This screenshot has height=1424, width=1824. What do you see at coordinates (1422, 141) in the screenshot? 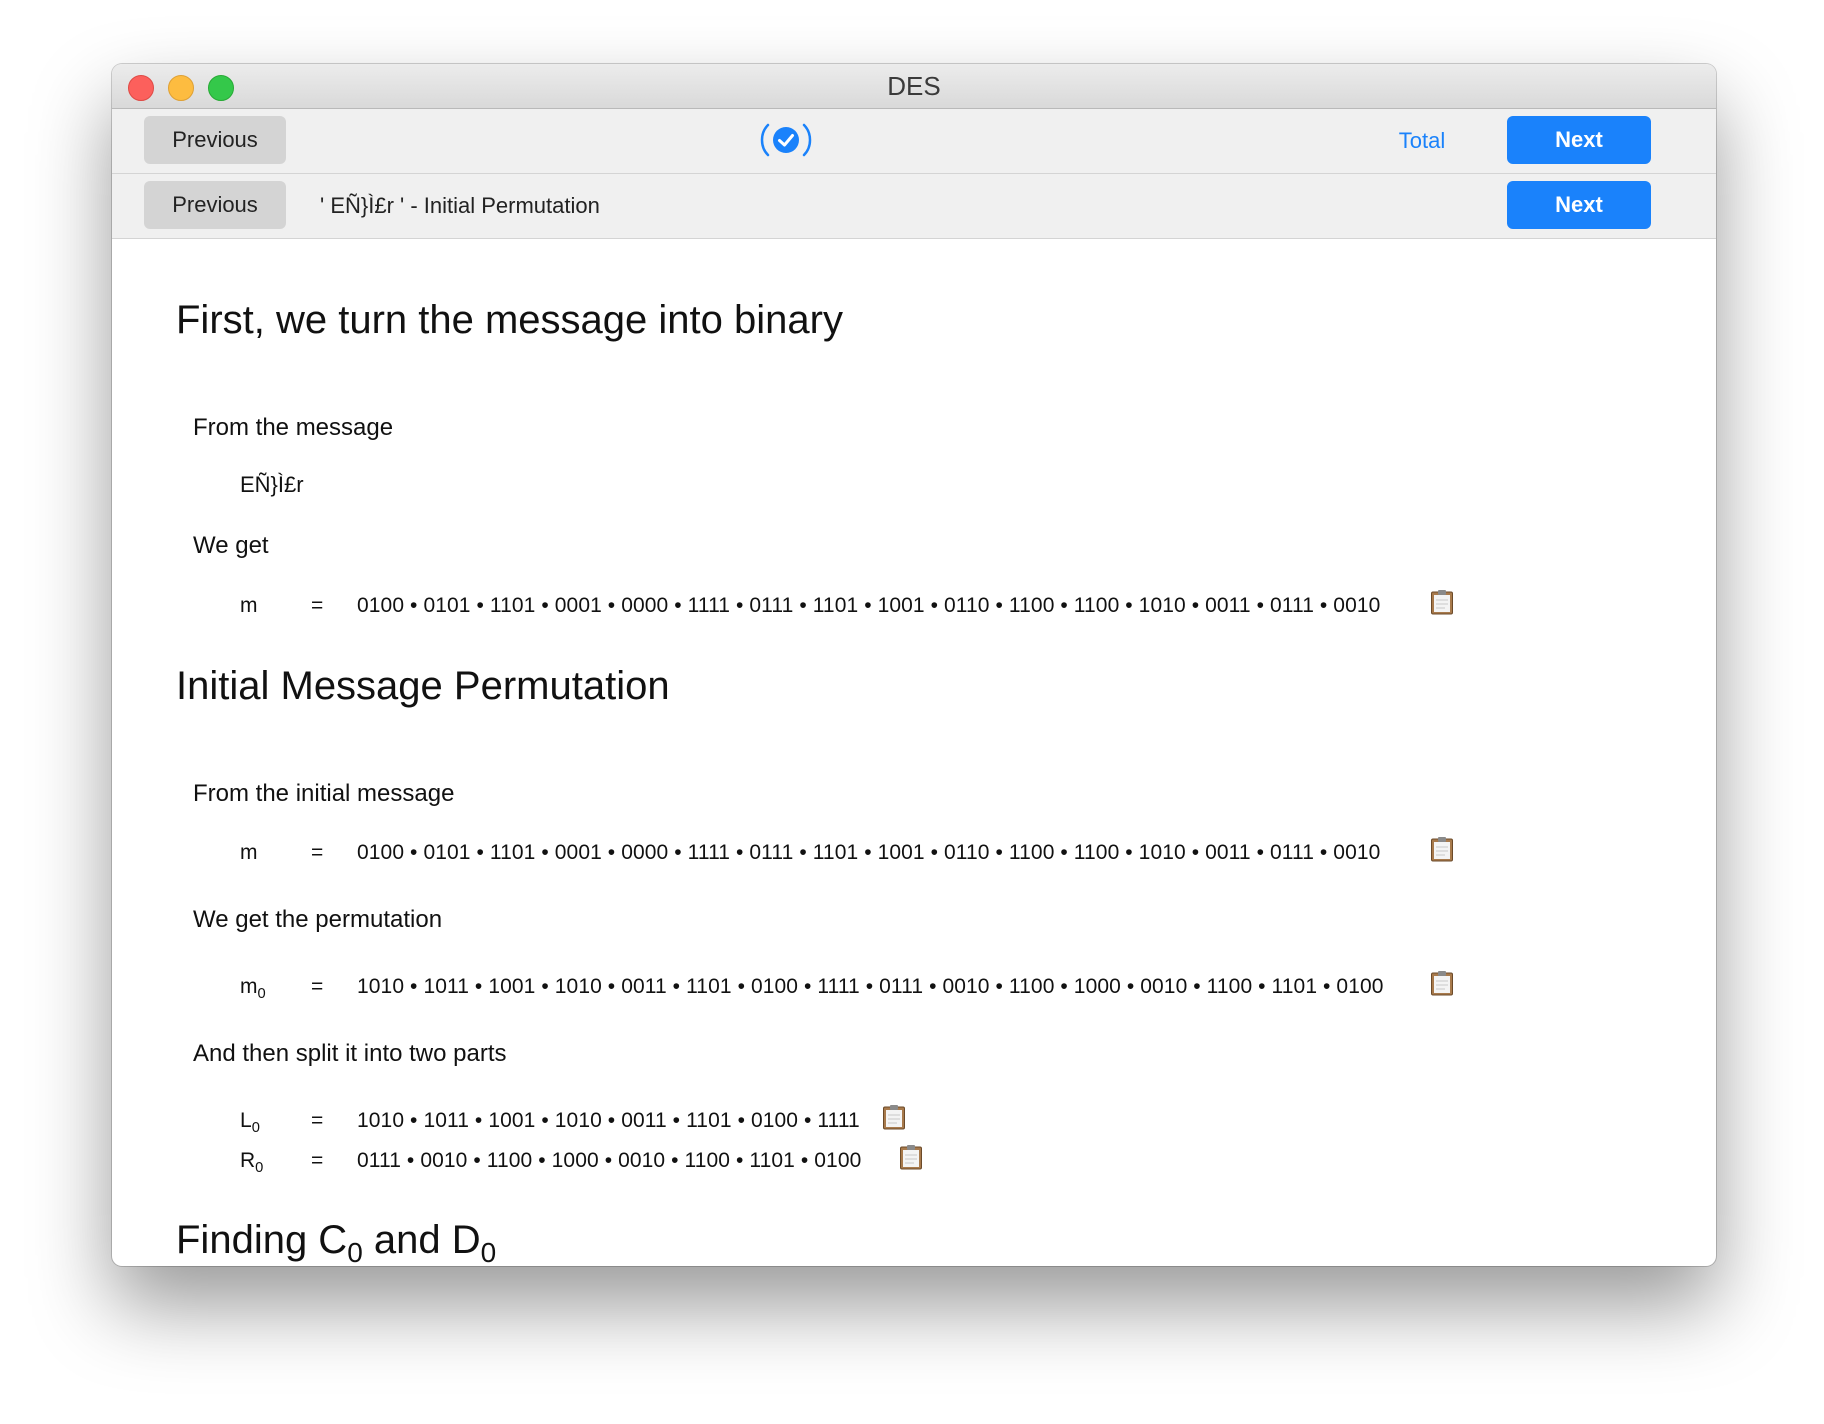
I see `total-link: Total` at bounding box center [1422, 141].